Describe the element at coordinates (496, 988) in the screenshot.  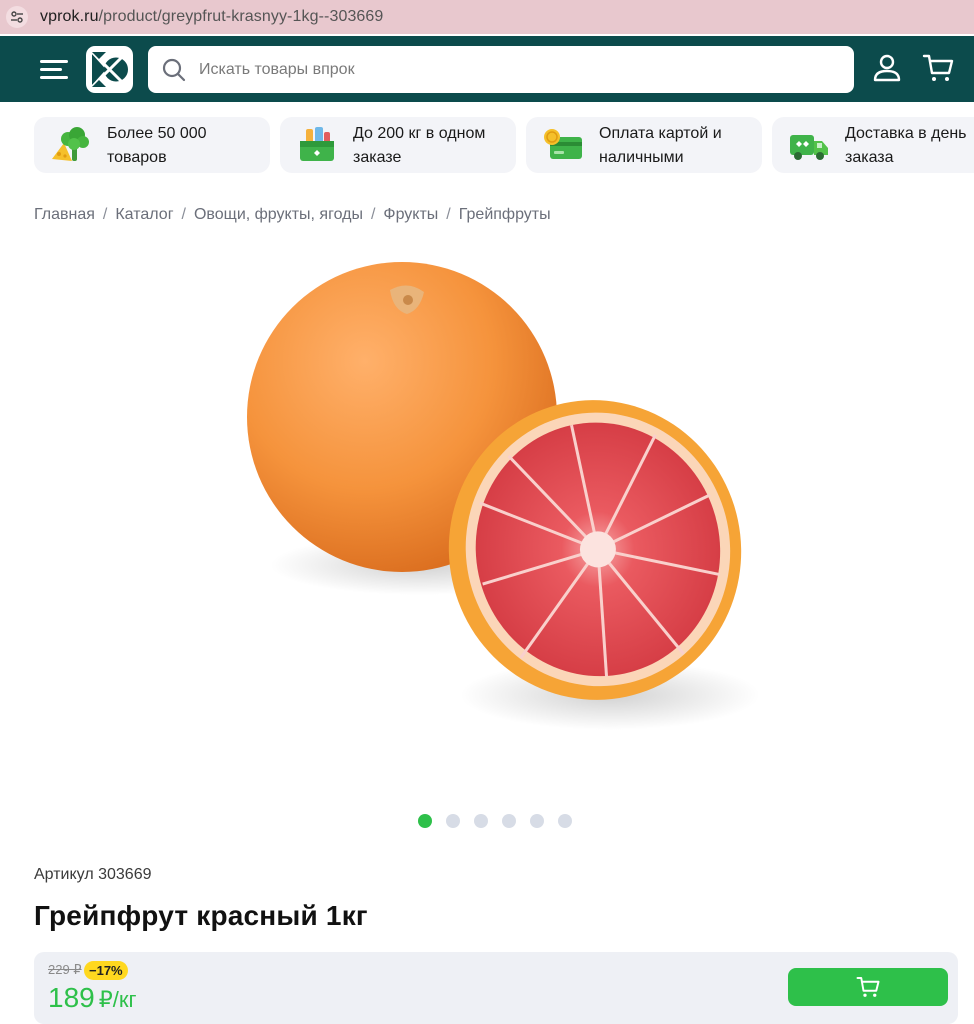
I see `price-panel: 229 ₽ −17% 189 ₽/кг` at that location.